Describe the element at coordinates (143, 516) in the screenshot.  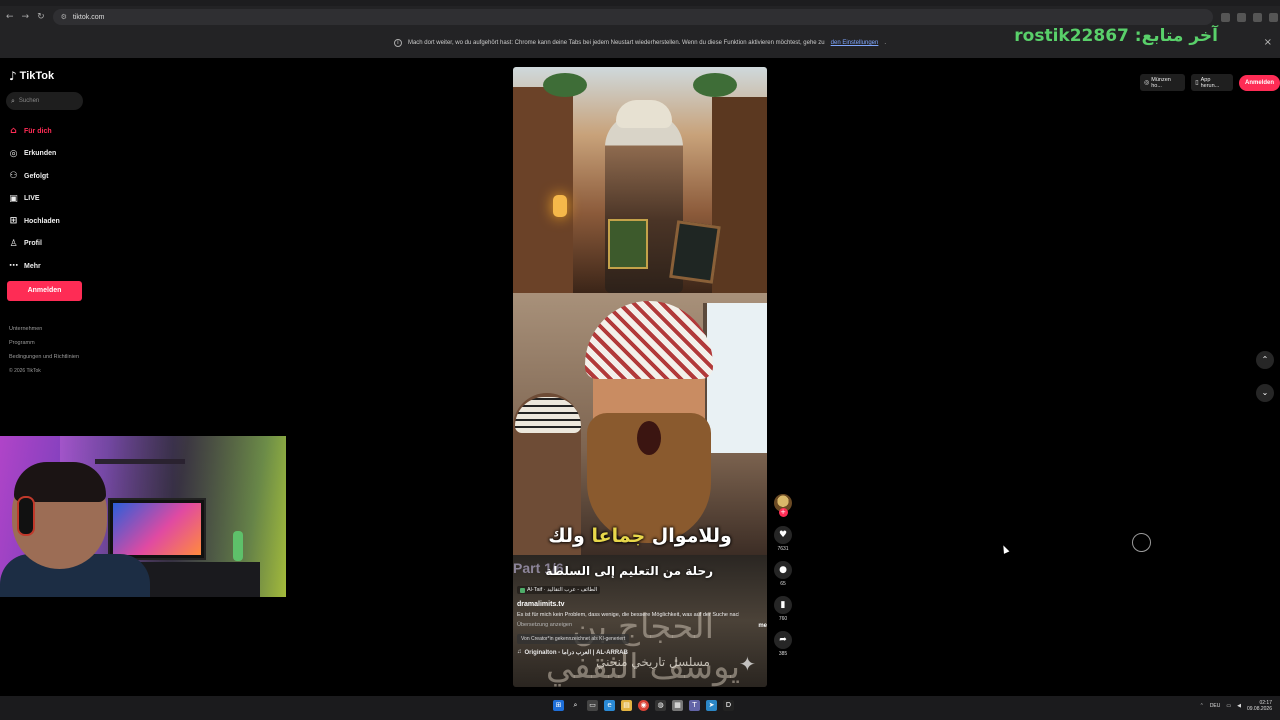
I see `webcam-overlay` at that location.